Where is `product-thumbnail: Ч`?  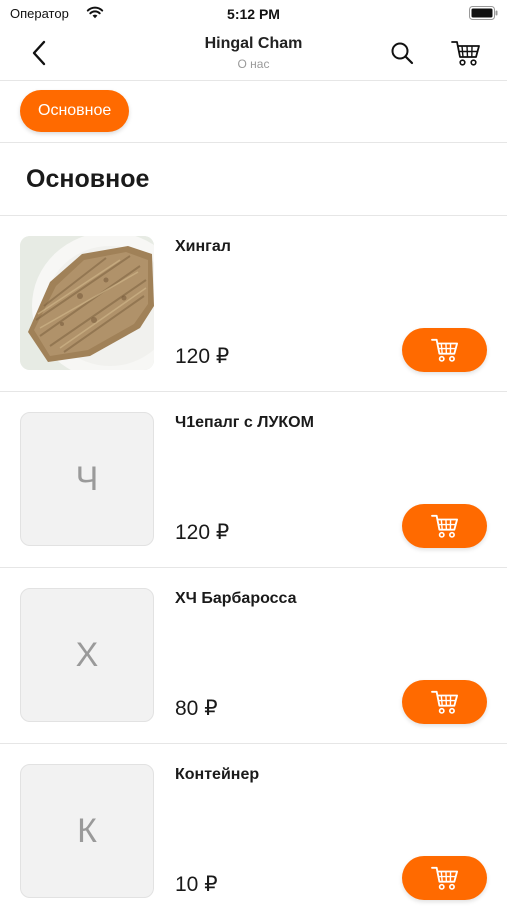 product-thumbnail: Ч is located at coordinates (87, 479).